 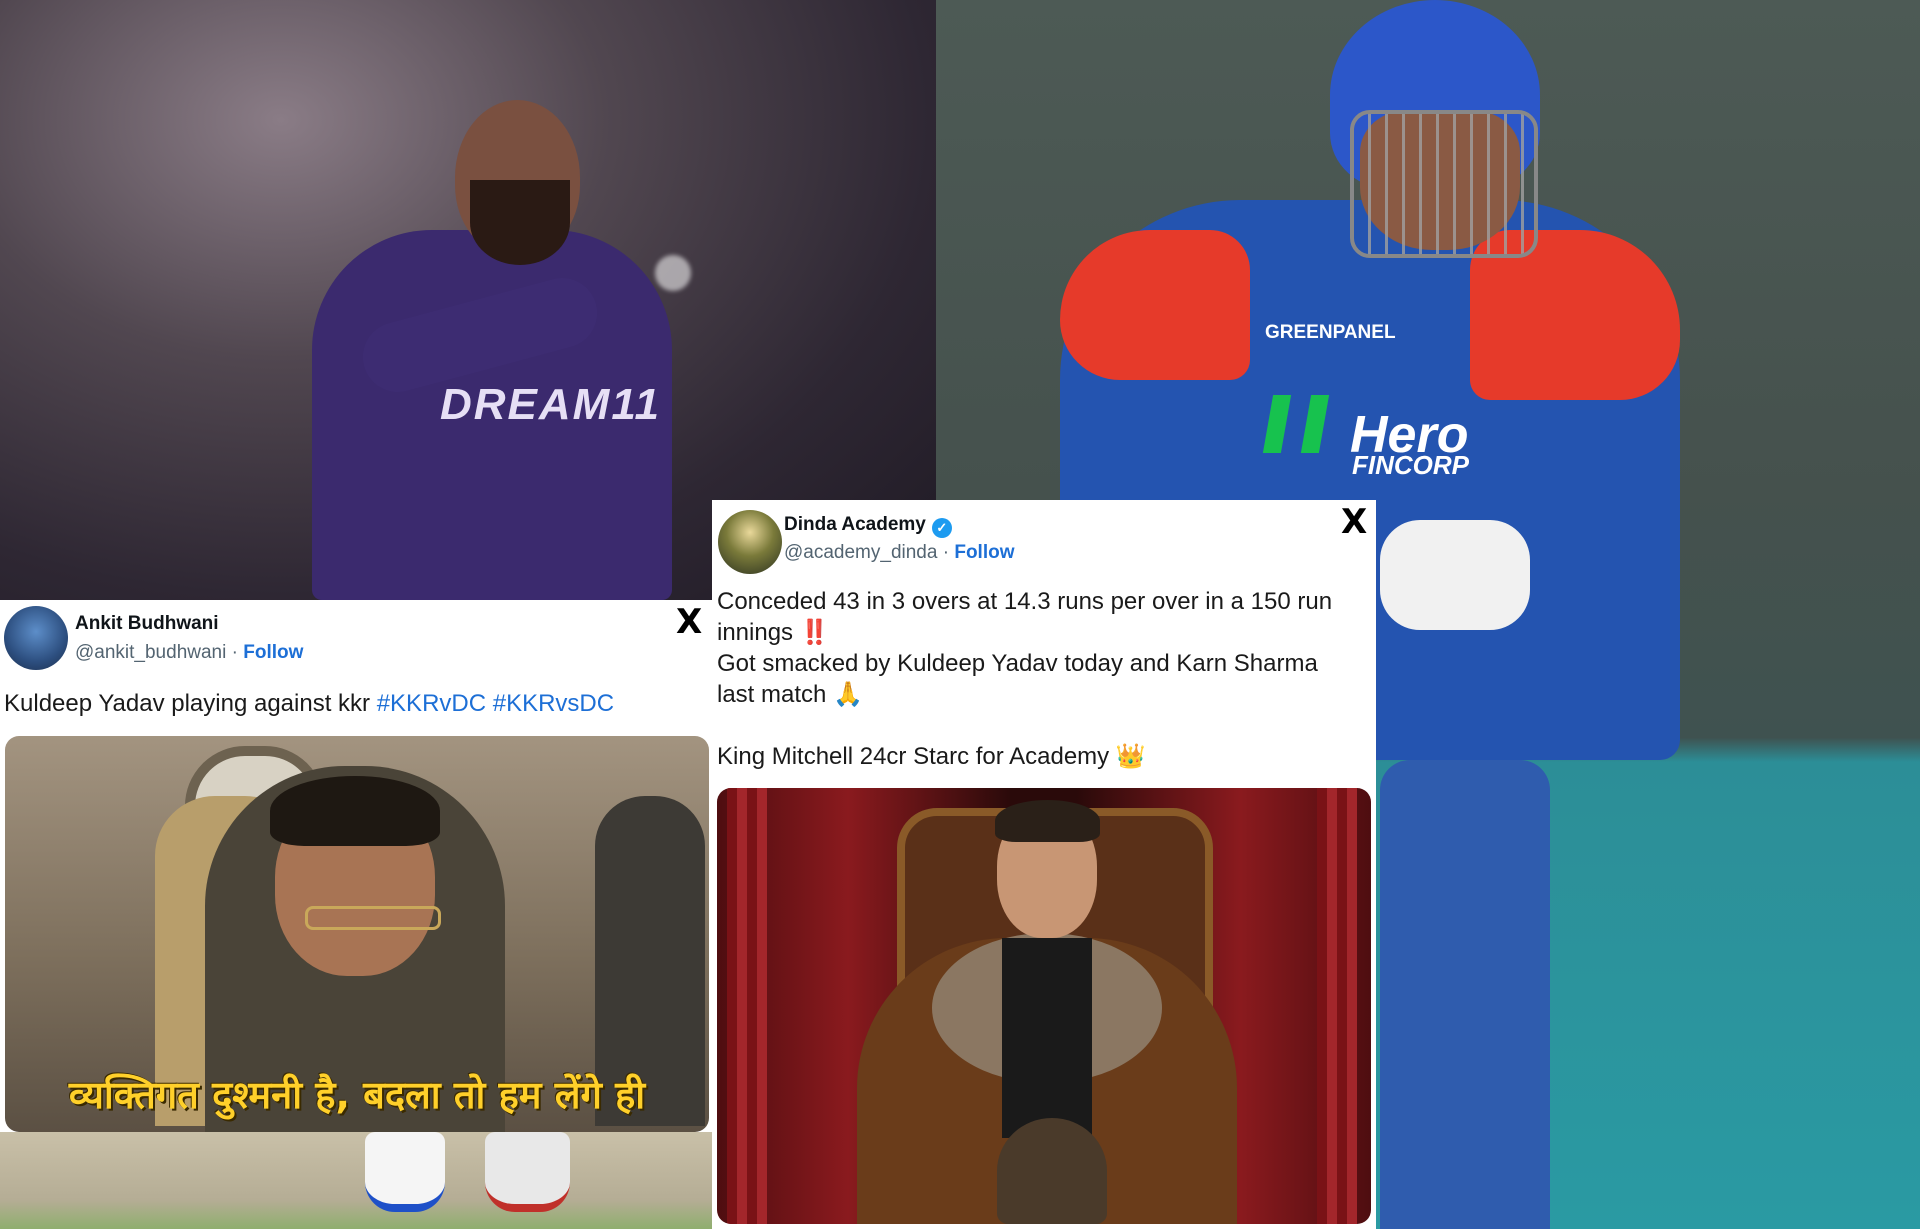 What do you see at coordinates (553, 703) in the screenshot?
I see `hashtag-link: #KKRvsDC` at bounding box center [553, 703].